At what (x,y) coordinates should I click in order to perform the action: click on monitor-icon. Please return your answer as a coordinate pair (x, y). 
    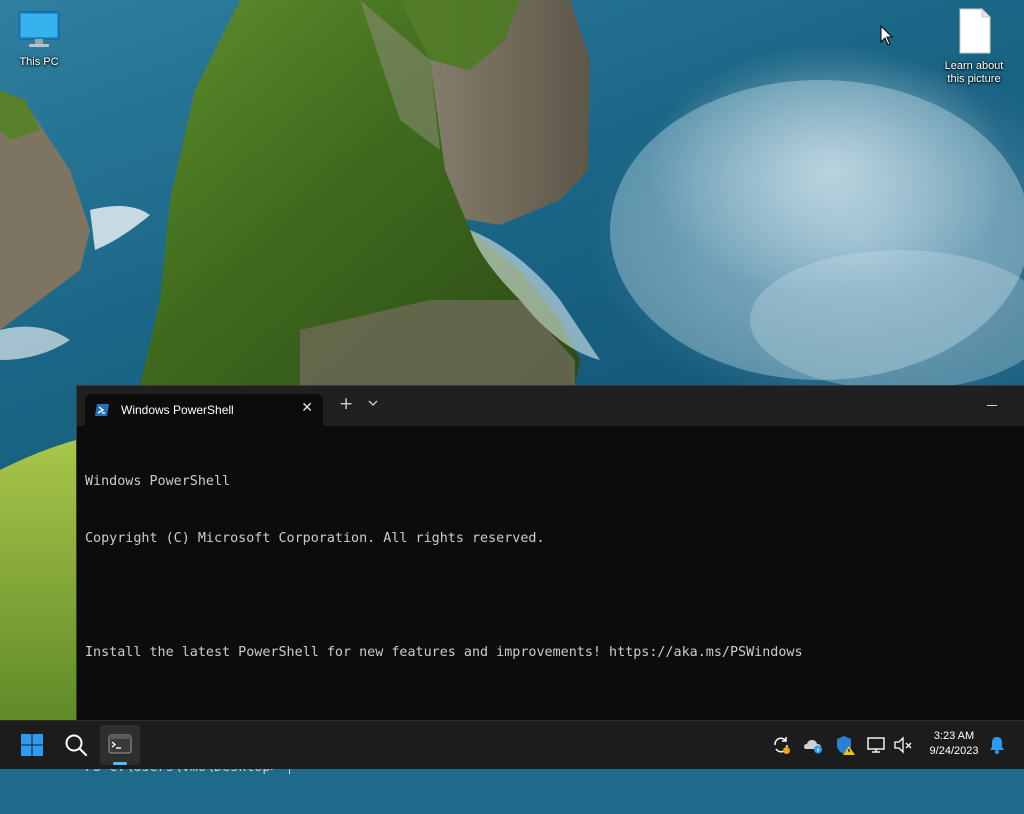
    Looking at the image, I should click on (39, 29).